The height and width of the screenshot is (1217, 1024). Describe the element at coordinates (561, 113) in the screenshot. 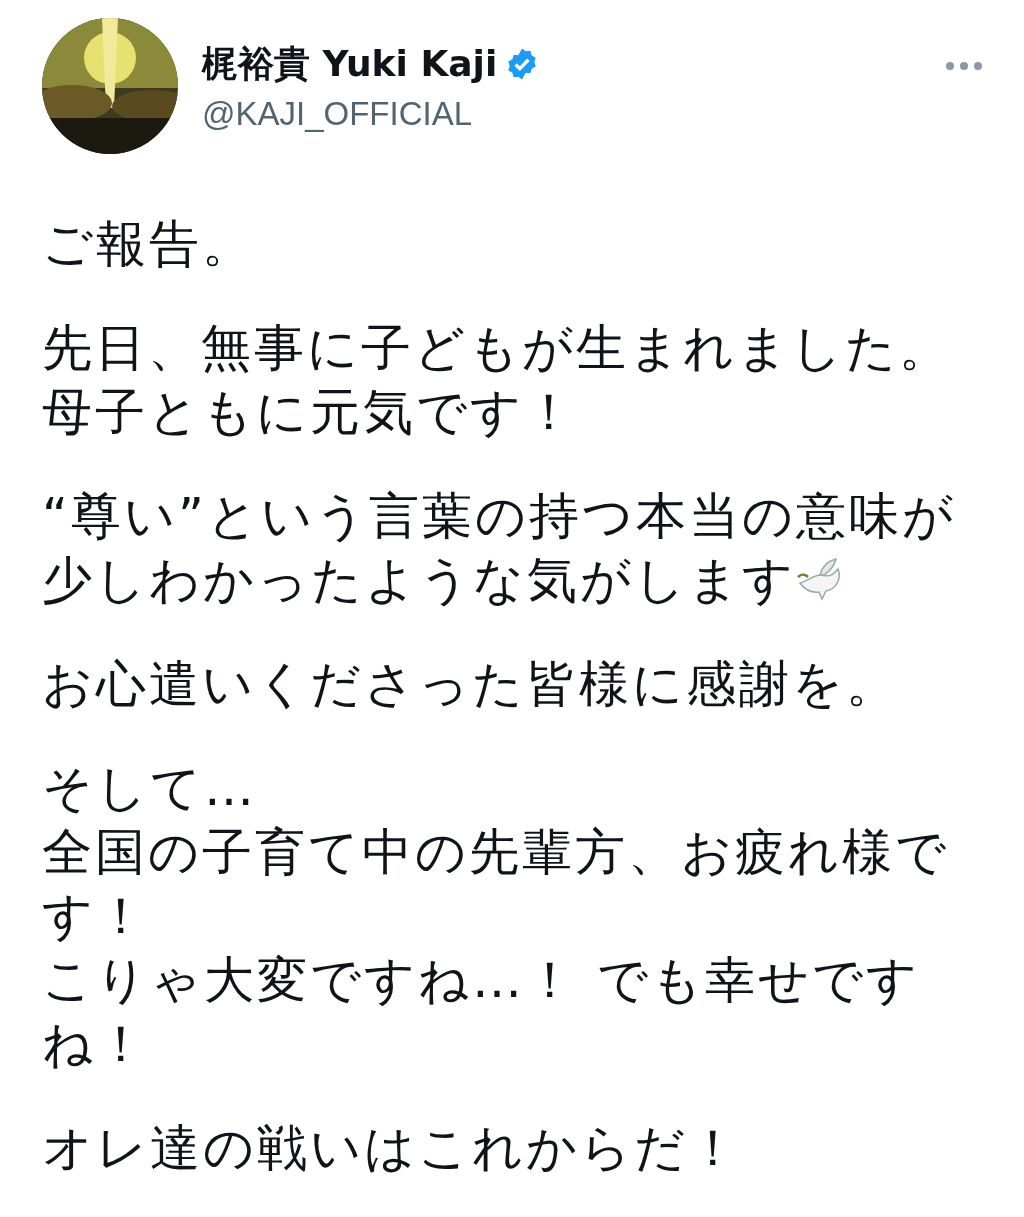

I see `author-handle: @KAJI_OFFICIAL` at that location.